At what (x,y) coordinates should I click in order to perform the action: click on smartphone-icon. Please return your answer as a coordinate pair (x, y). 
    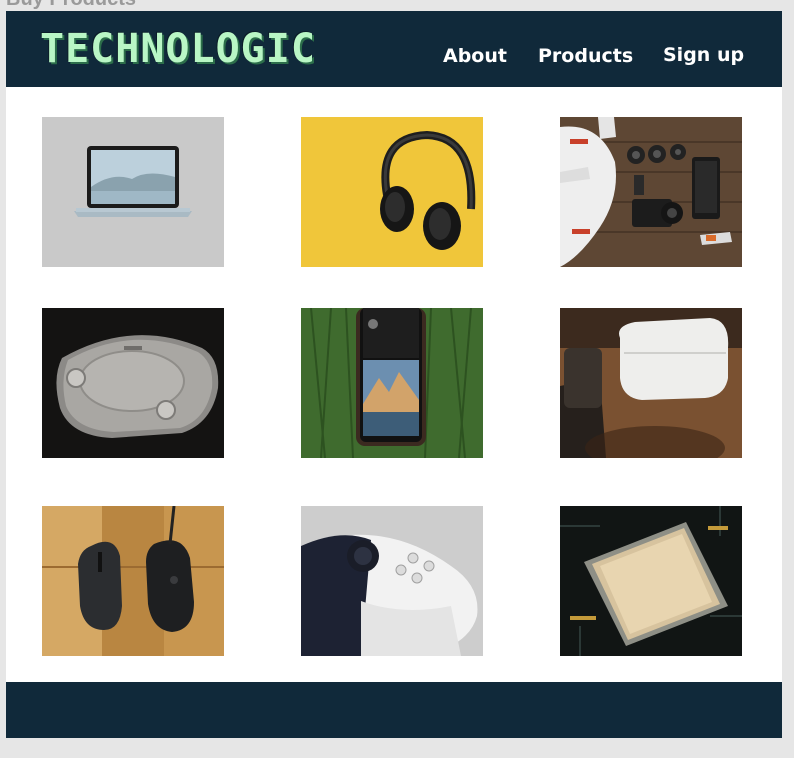
    Looking at the image, I should click on (392, 383).